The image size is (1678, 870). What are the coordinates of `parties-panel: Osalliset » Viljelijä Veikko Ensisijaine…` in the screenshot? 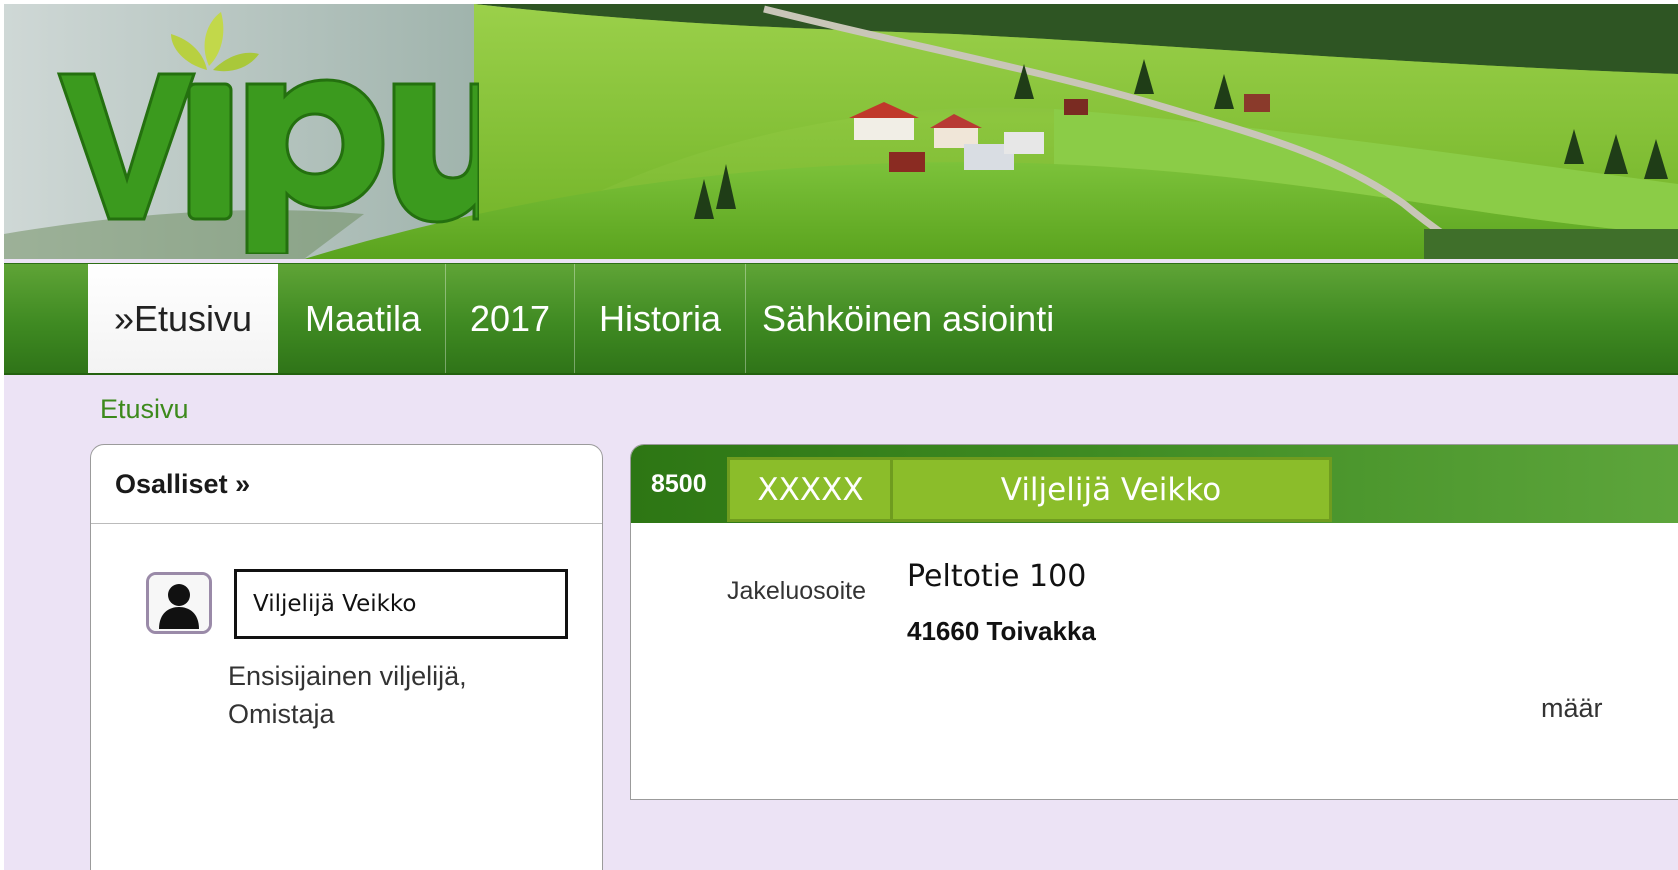 It's located at (346, 657).